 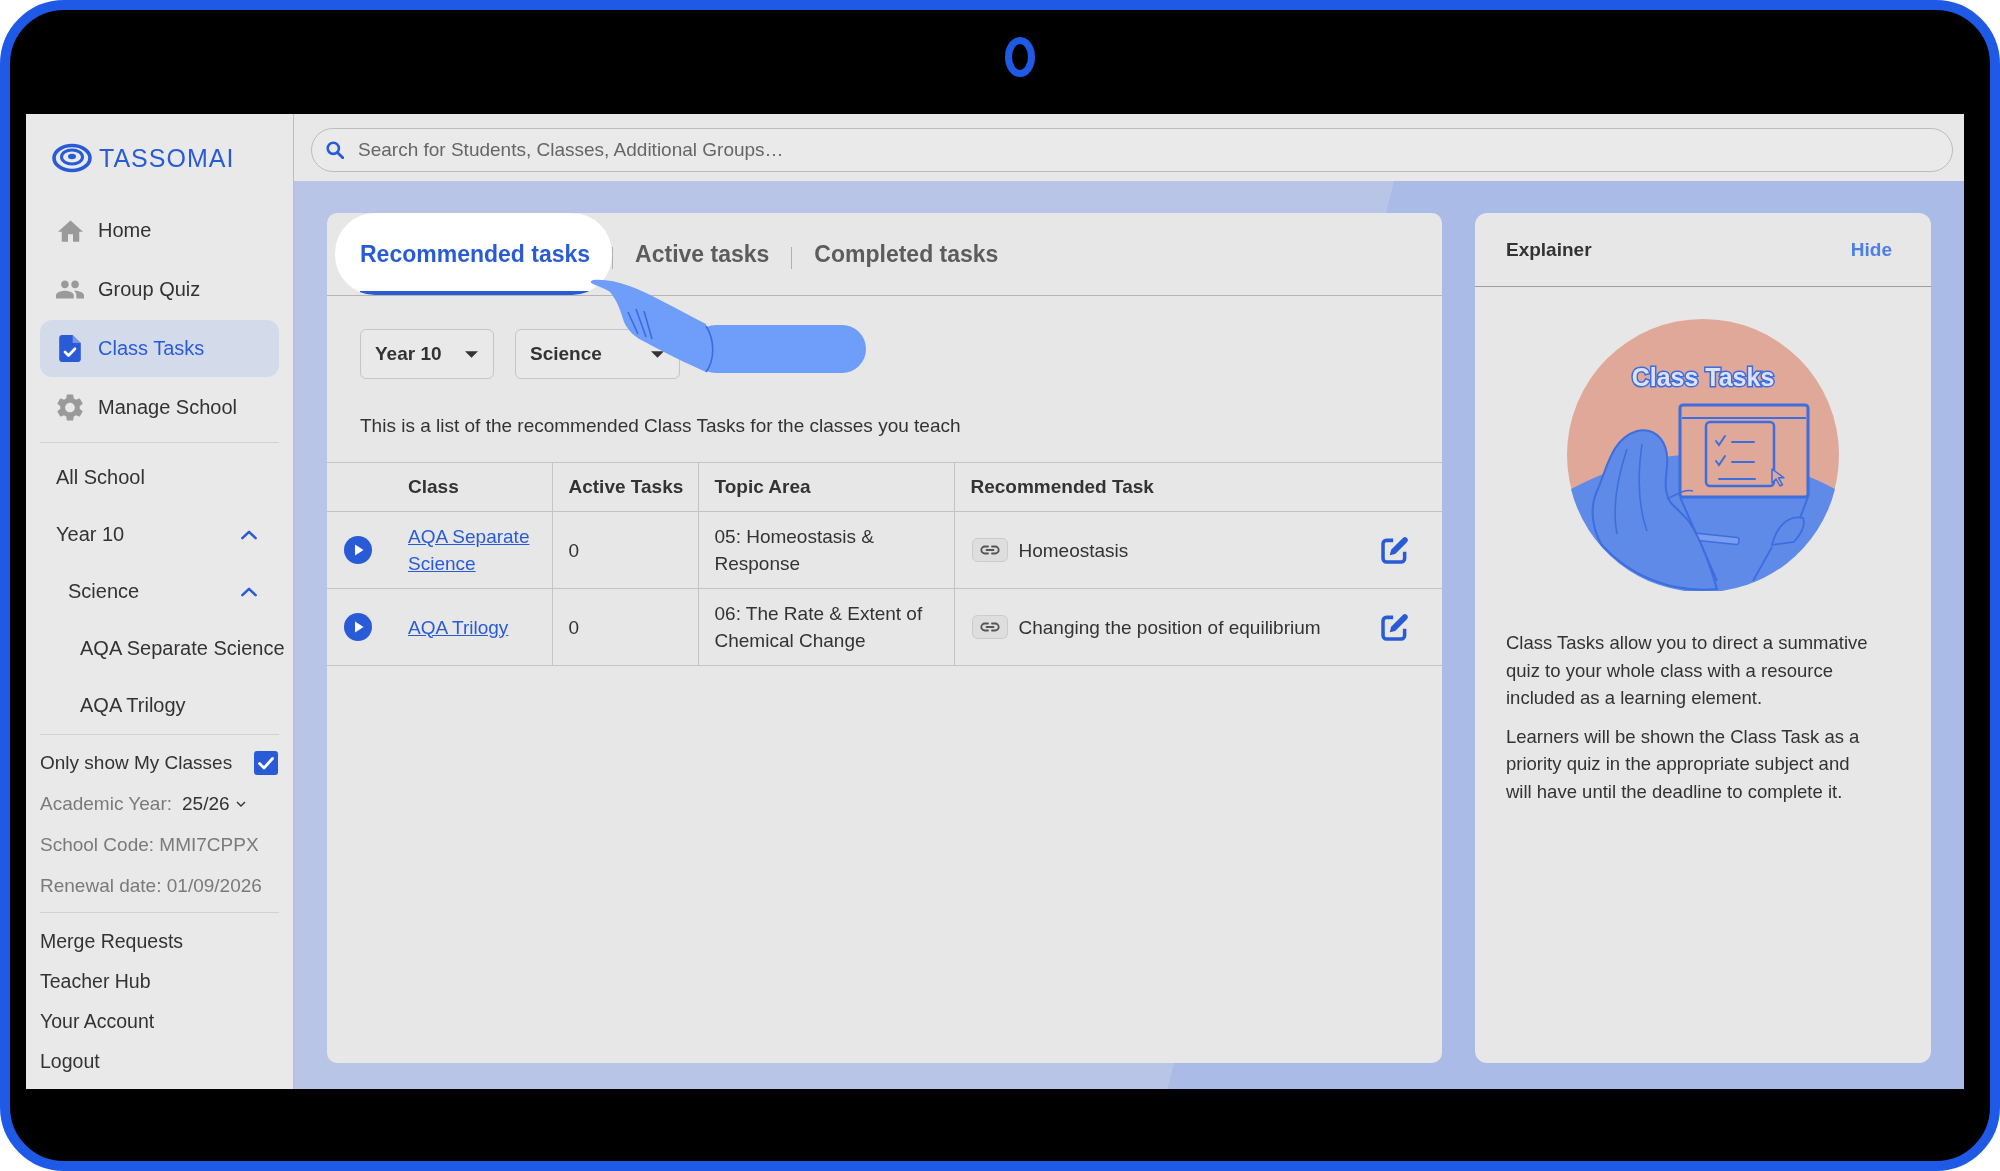 I want to click on target-logo-icon, so click(x=72, y=158).